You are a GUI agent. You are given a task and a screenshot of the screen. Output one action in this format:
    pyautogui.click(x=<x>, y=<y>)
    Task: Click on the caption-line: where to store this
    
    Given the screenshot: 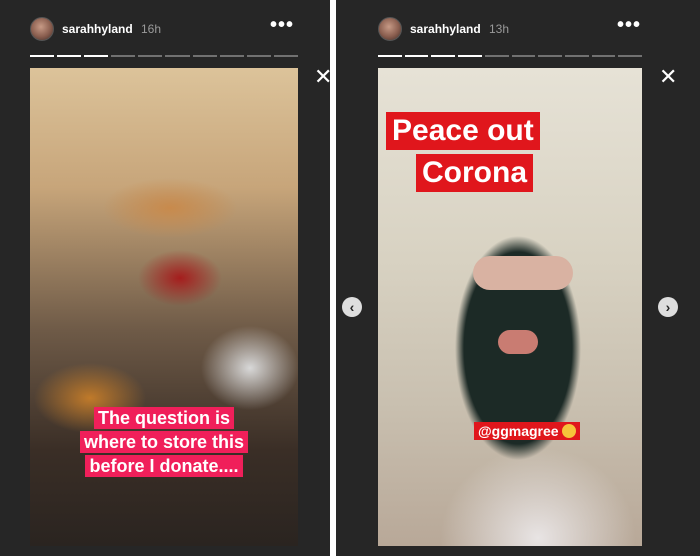 What is the action you would take?
    pyautogui.click(x=164, y=442)
    